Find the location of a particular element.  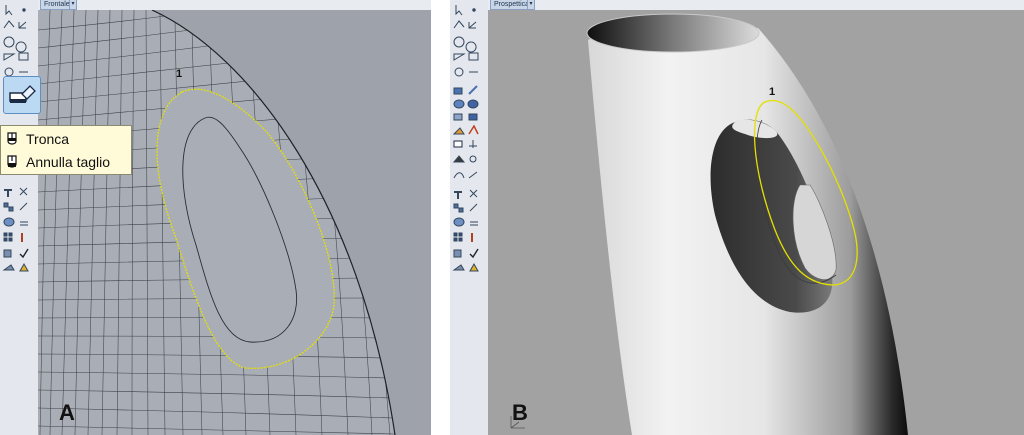

trim-icon is located at coordinates (12, 138).